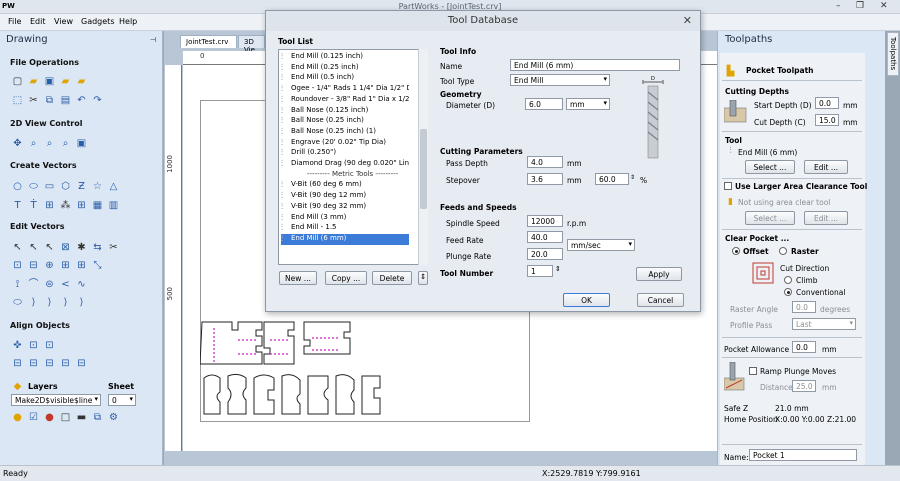 The width and height of the screenshot is (900, 481). I want to click on import-icon: ▰, so click(65, 81).